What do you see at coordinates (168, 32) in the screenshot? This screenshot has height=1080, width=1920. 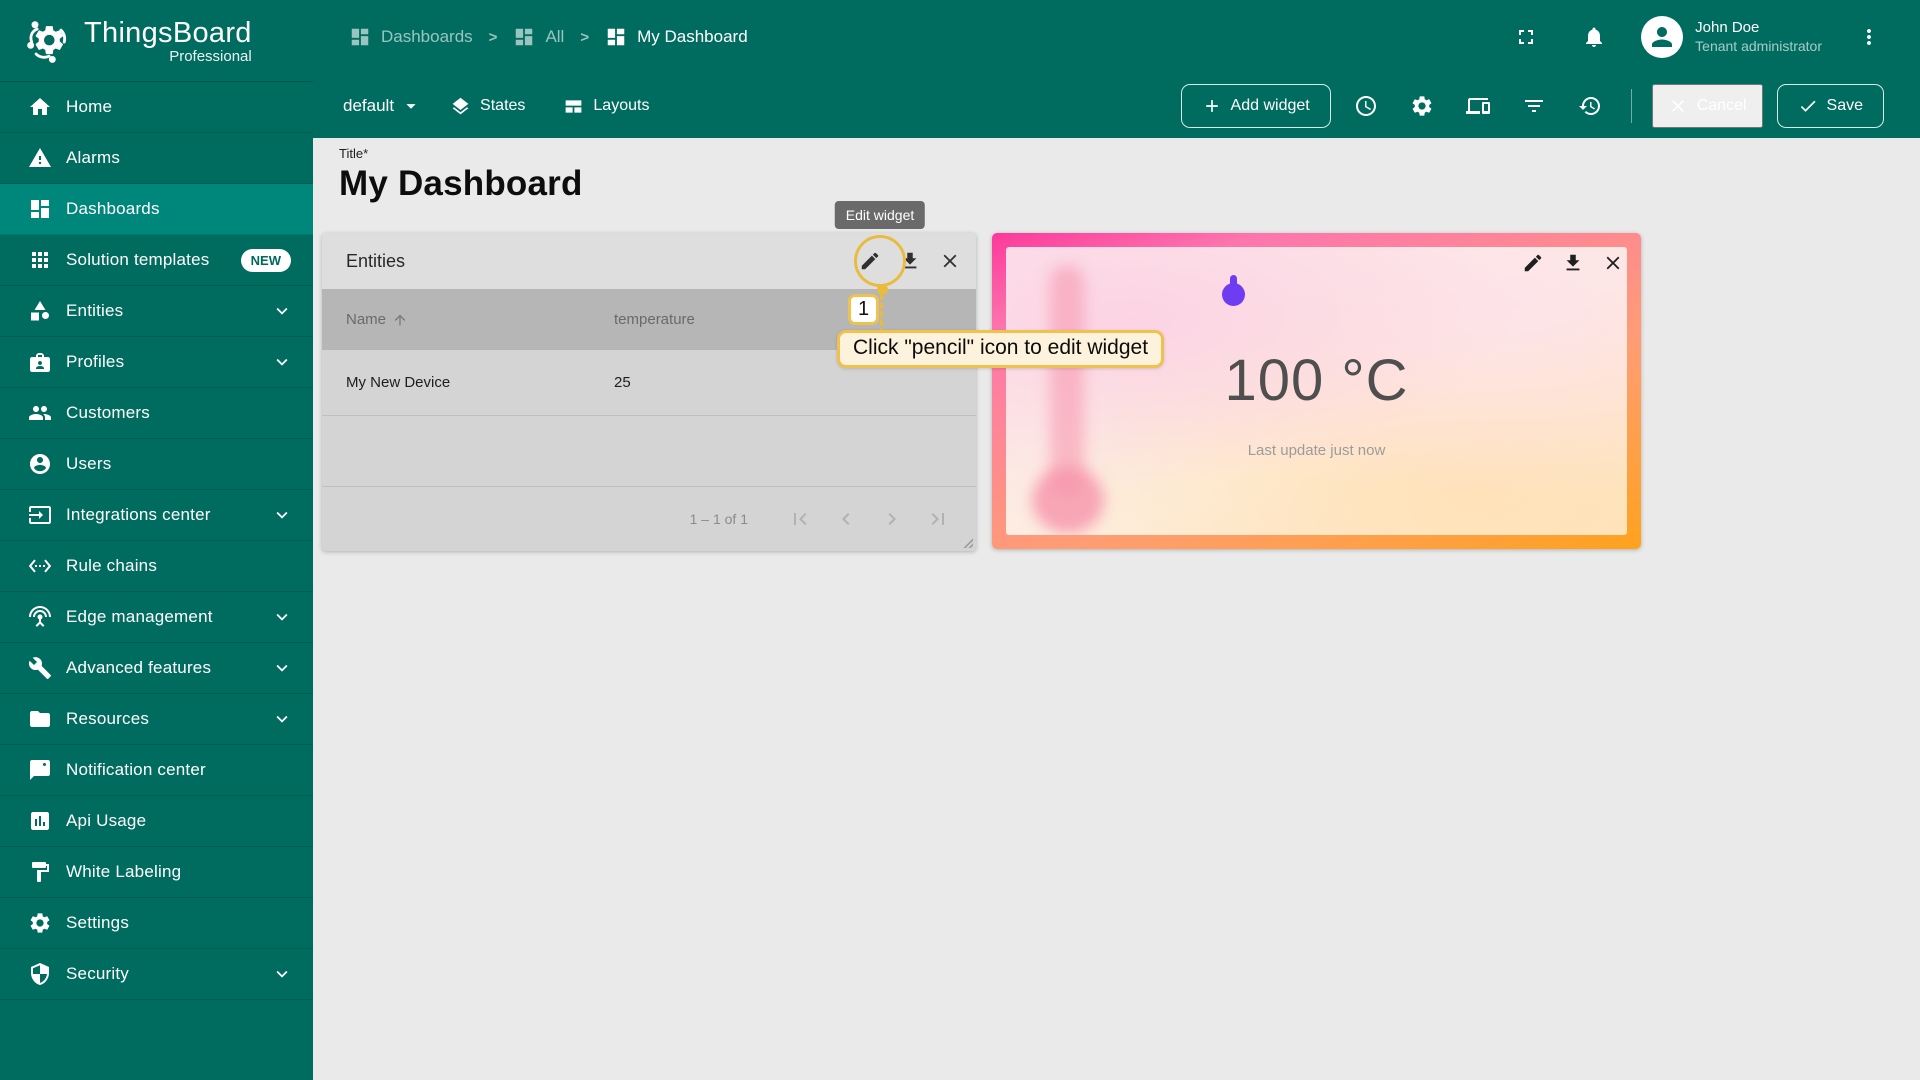 I see `app-name: ThingsBoard` at bounding box center [168, 32].